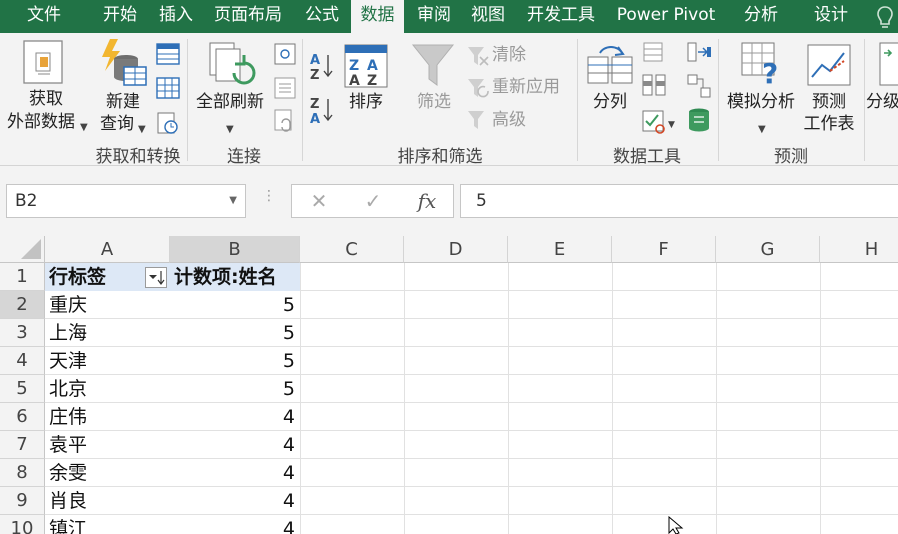 Image resolution: width=898 pixels, height=534 pixels. I want to click on column-header-b: B, so click(235, 249).